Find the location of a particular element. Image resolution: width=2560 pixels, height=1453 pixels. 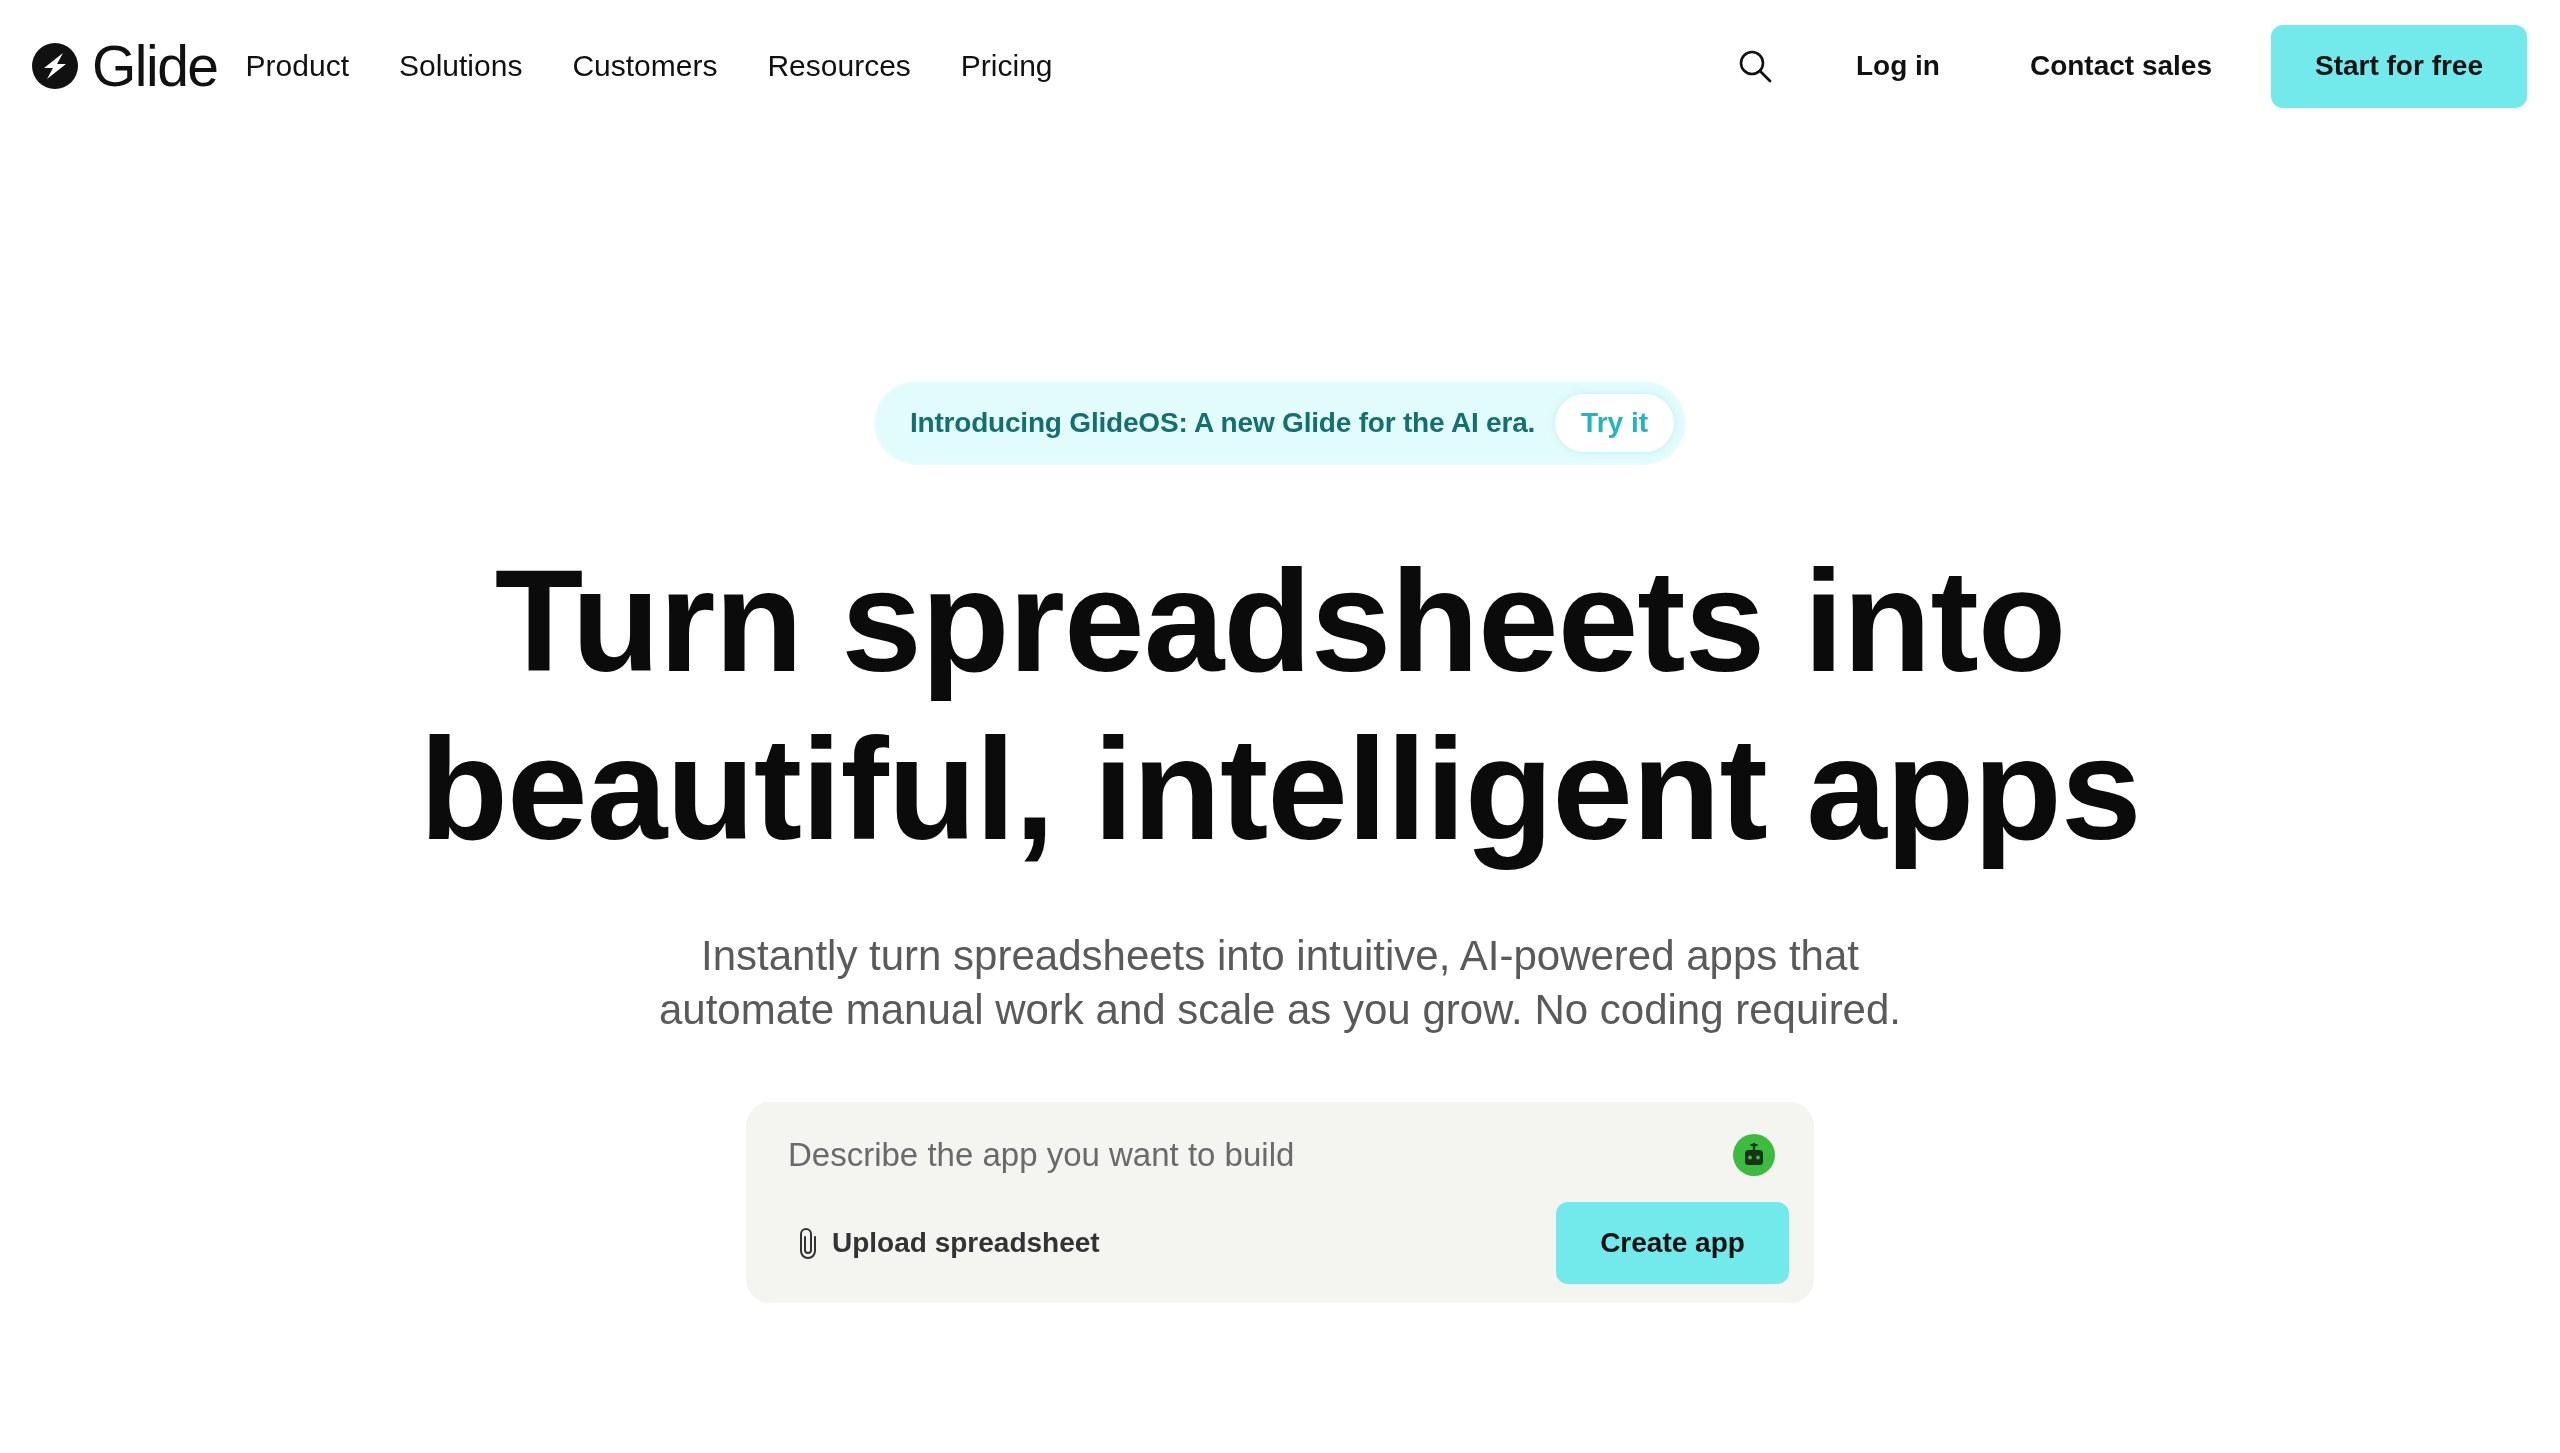

nav-link: Pricing is located at coordinates (1006, 66).